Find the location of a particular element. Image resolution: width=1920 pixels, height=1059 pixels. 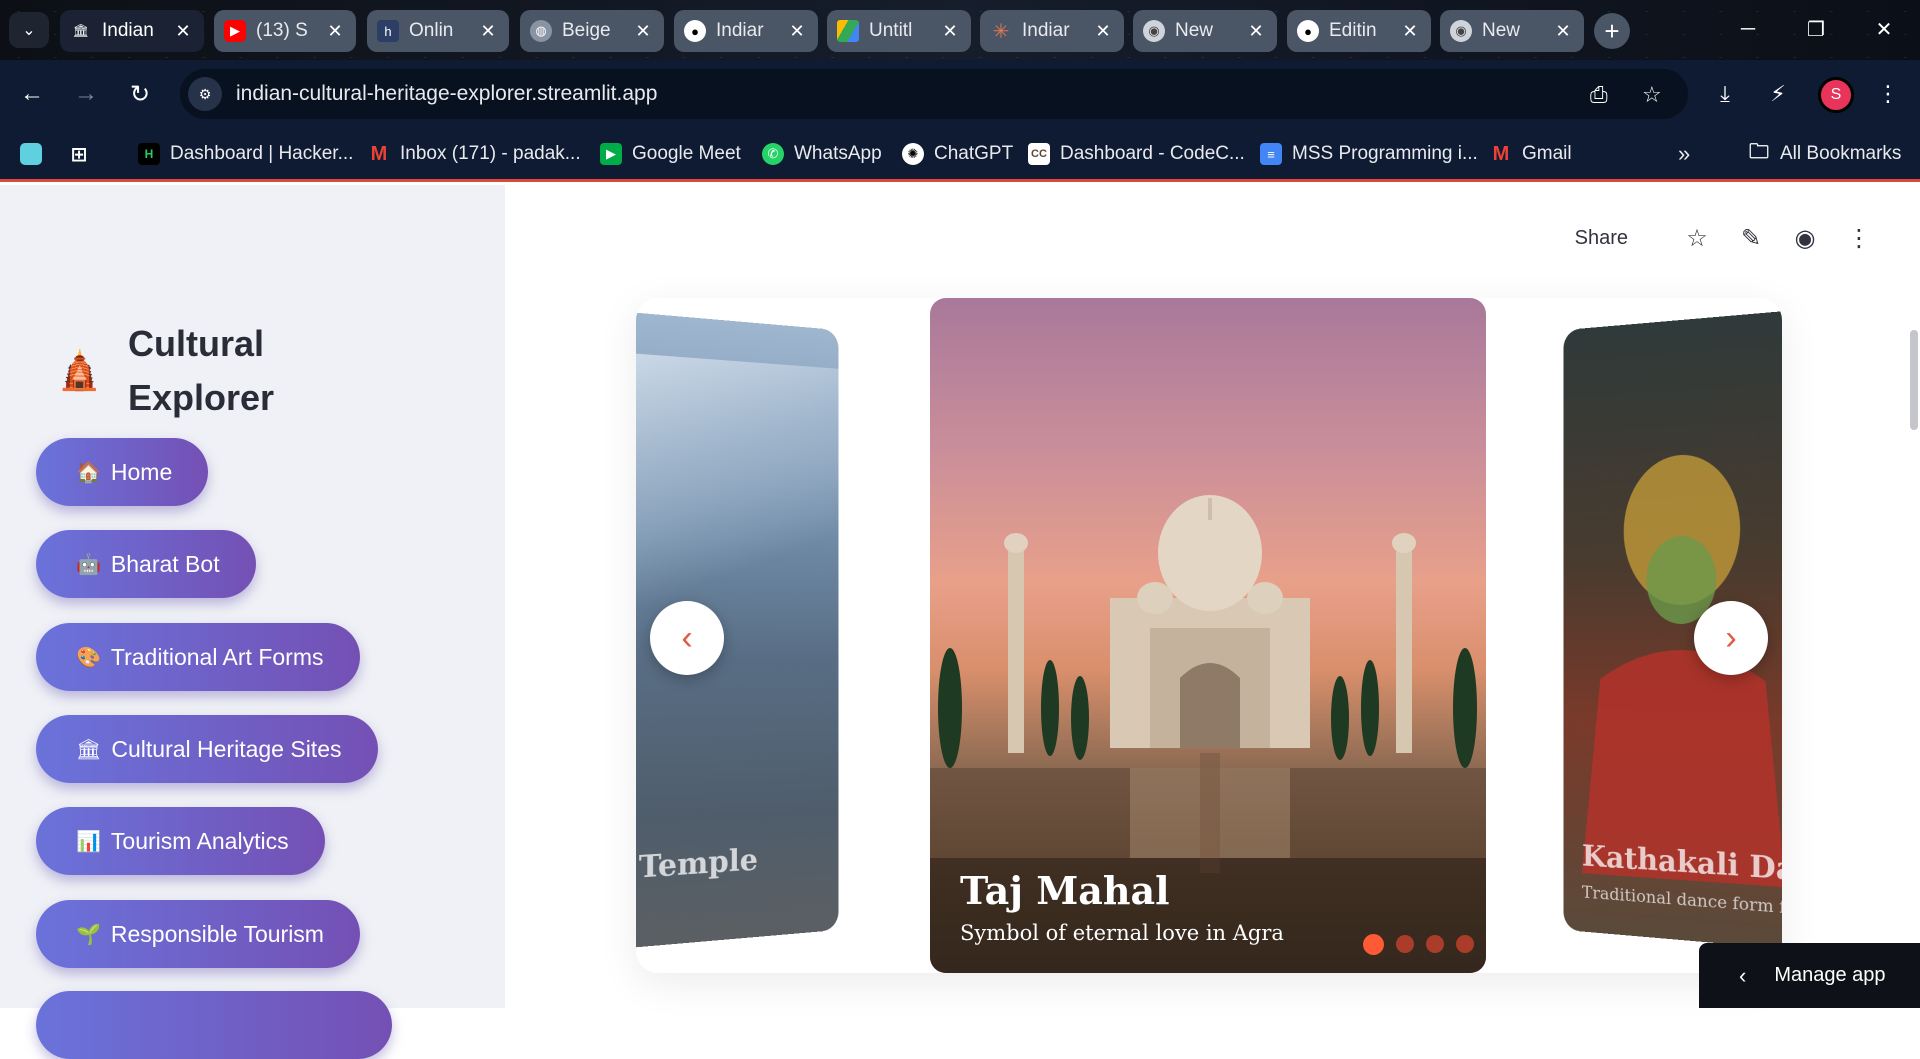

nav-traditional-art-forms-button: 🎨 Traditional Art Forms is located at coordinates (198, 657).